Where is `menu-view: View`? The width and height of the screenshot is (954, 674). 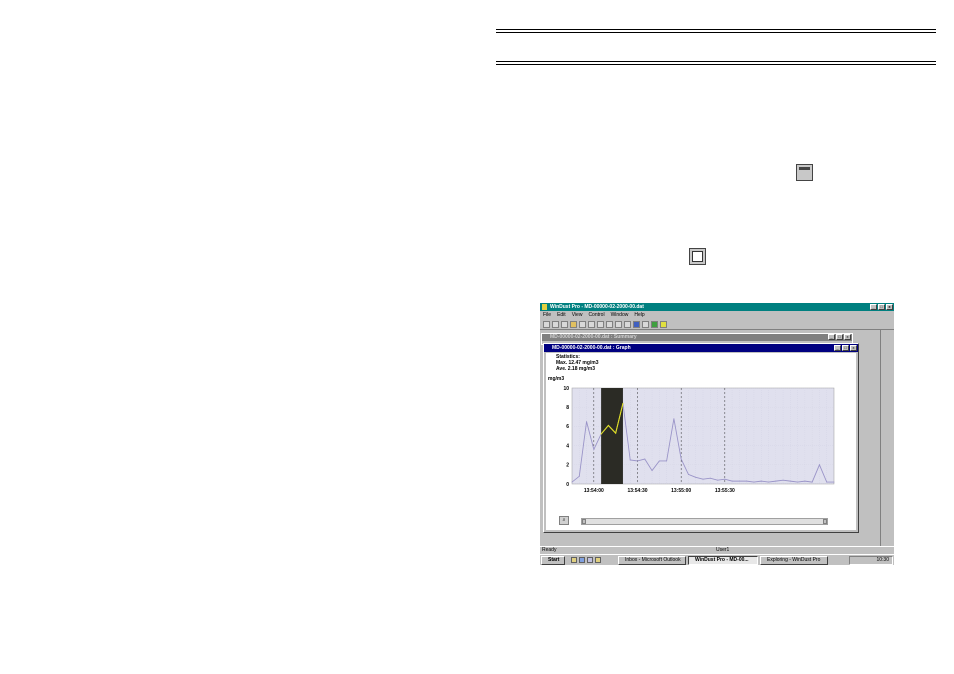
menu-view: View is located at coordinates (577, 315).